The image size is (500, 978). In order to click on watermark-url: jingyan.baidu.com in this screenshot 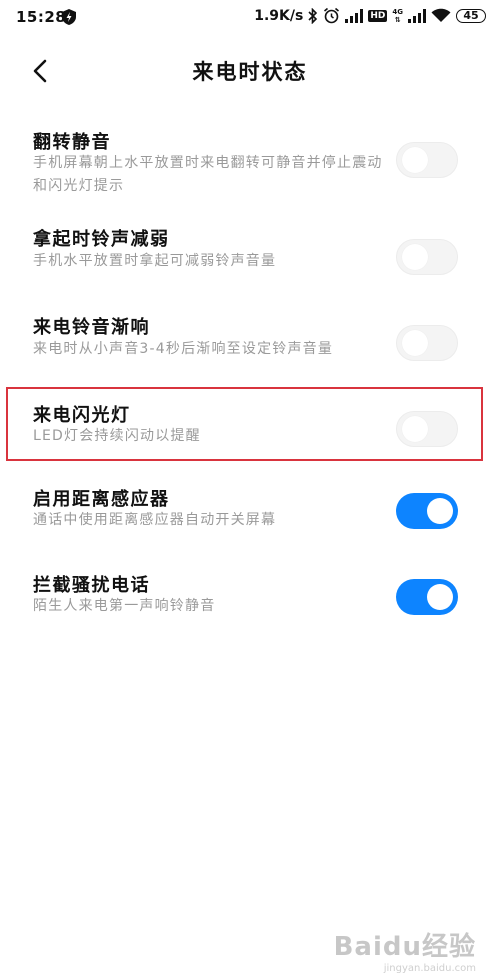, I will do `click(429, 968)`.